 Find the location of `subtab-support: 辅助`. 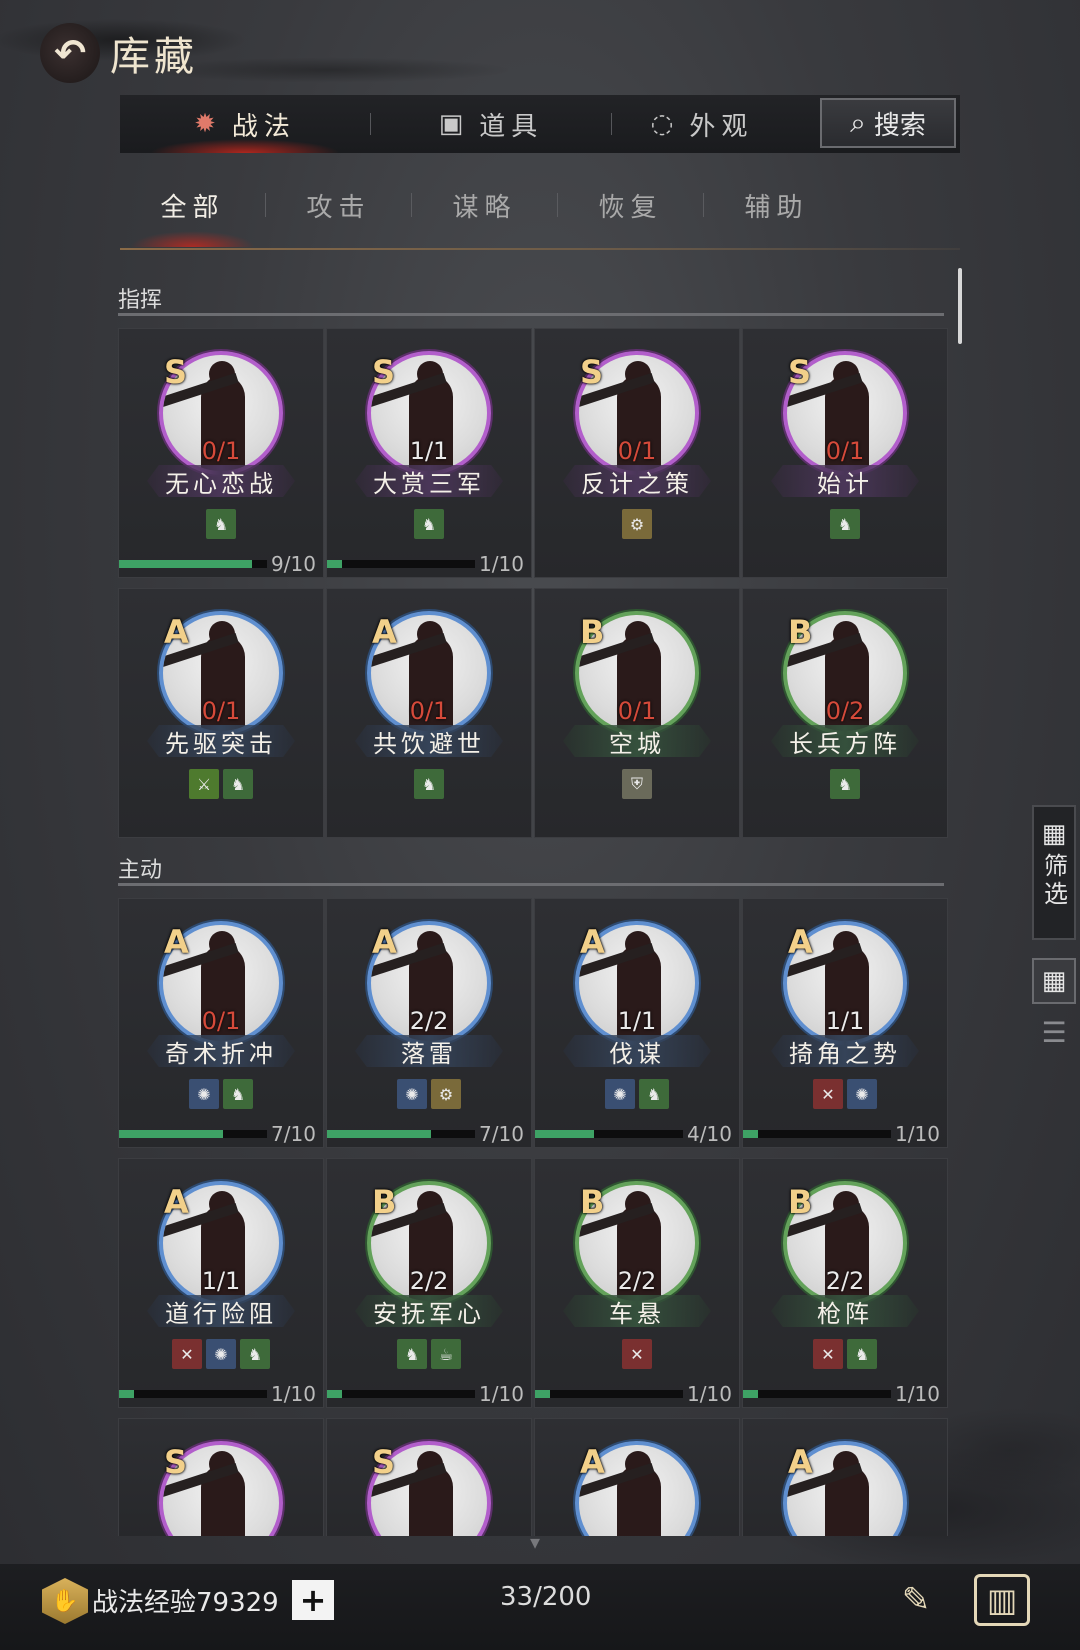

subtab-support: 辅助 is located at coordinates (776, 205).